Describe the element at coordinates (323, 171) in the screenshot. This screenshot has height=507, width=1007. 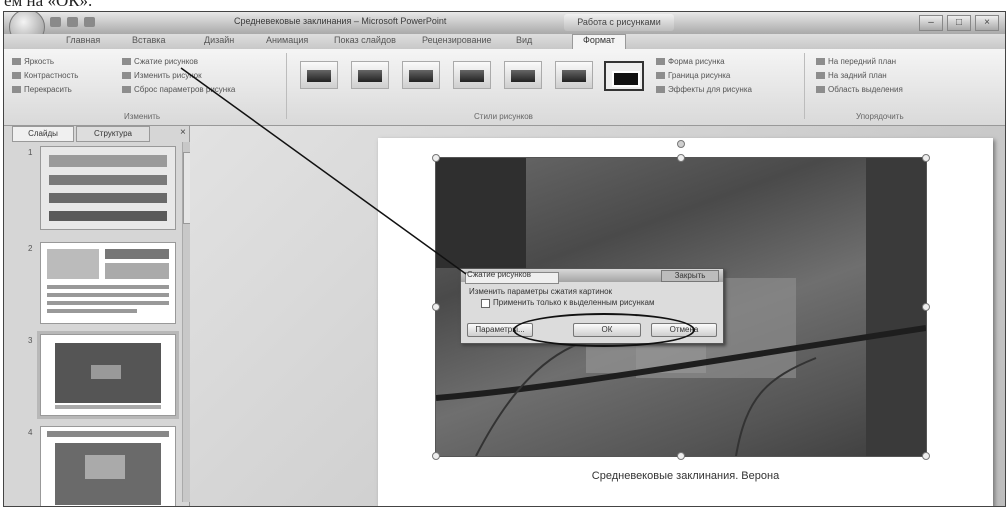
I see `annotation-arrow-line` at that location.